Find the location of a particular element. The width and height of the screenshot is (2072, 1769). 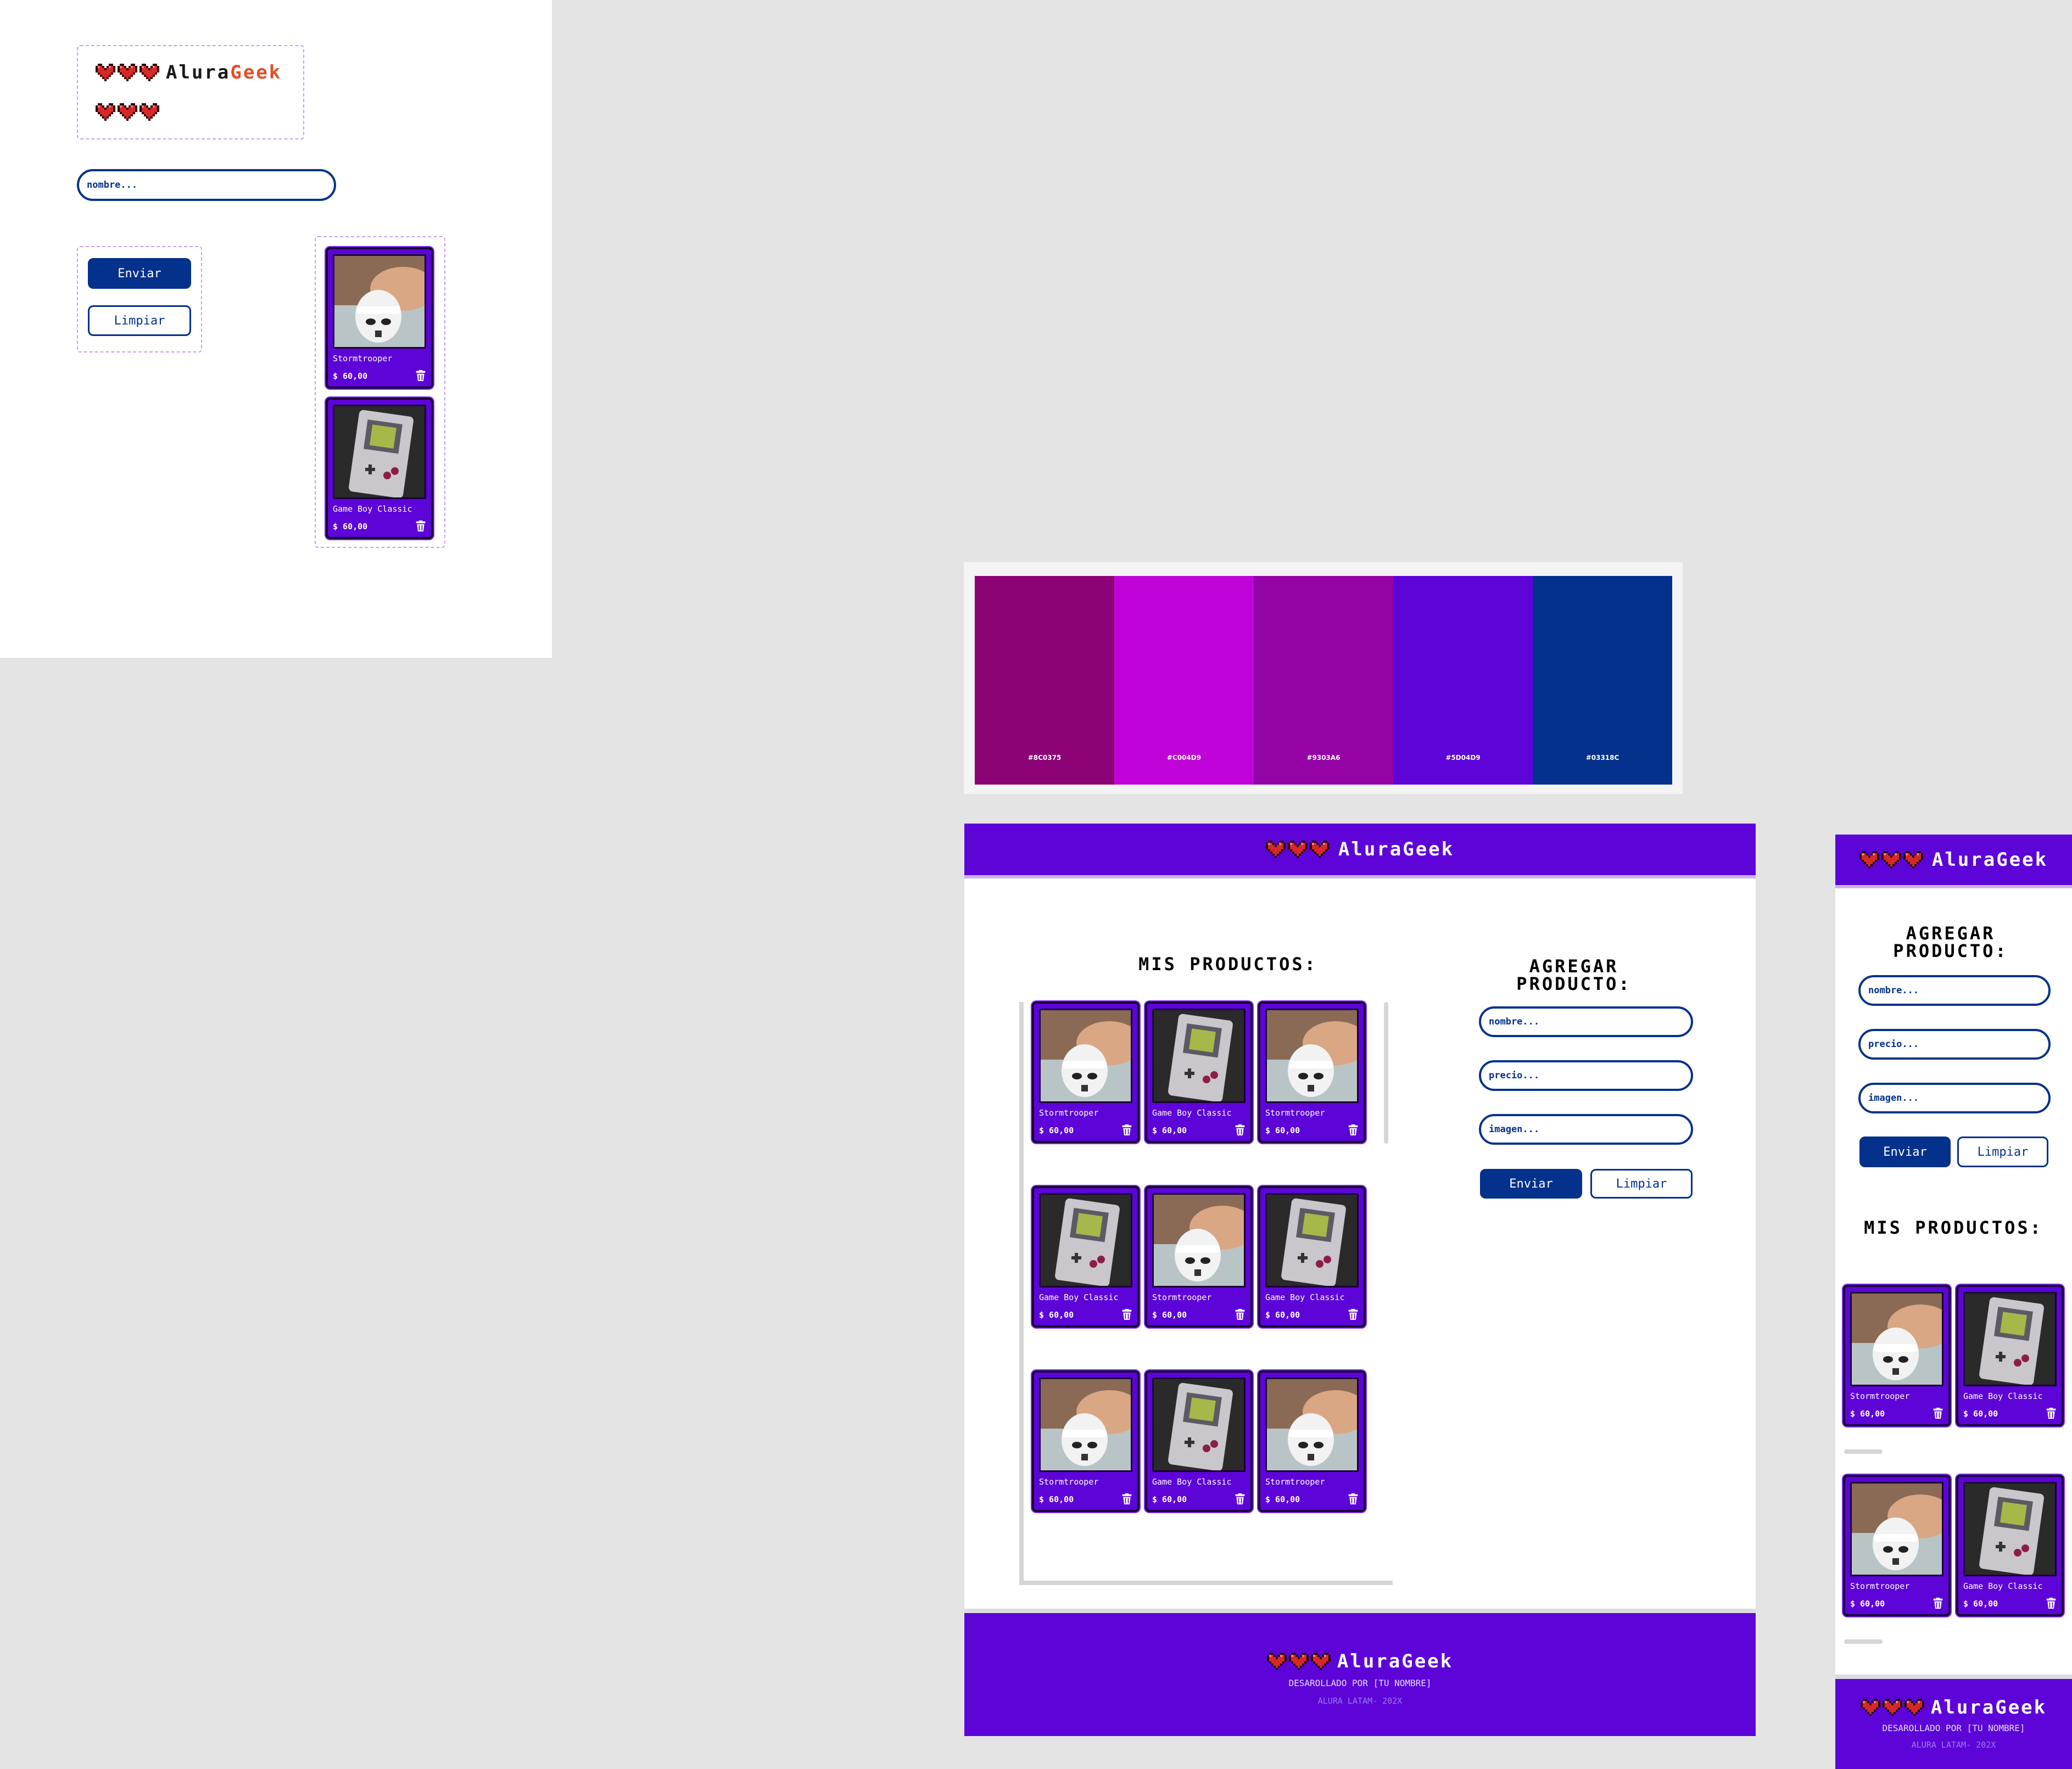

footer-logo: AluraGeek is located at coordinates (1360, 1661).